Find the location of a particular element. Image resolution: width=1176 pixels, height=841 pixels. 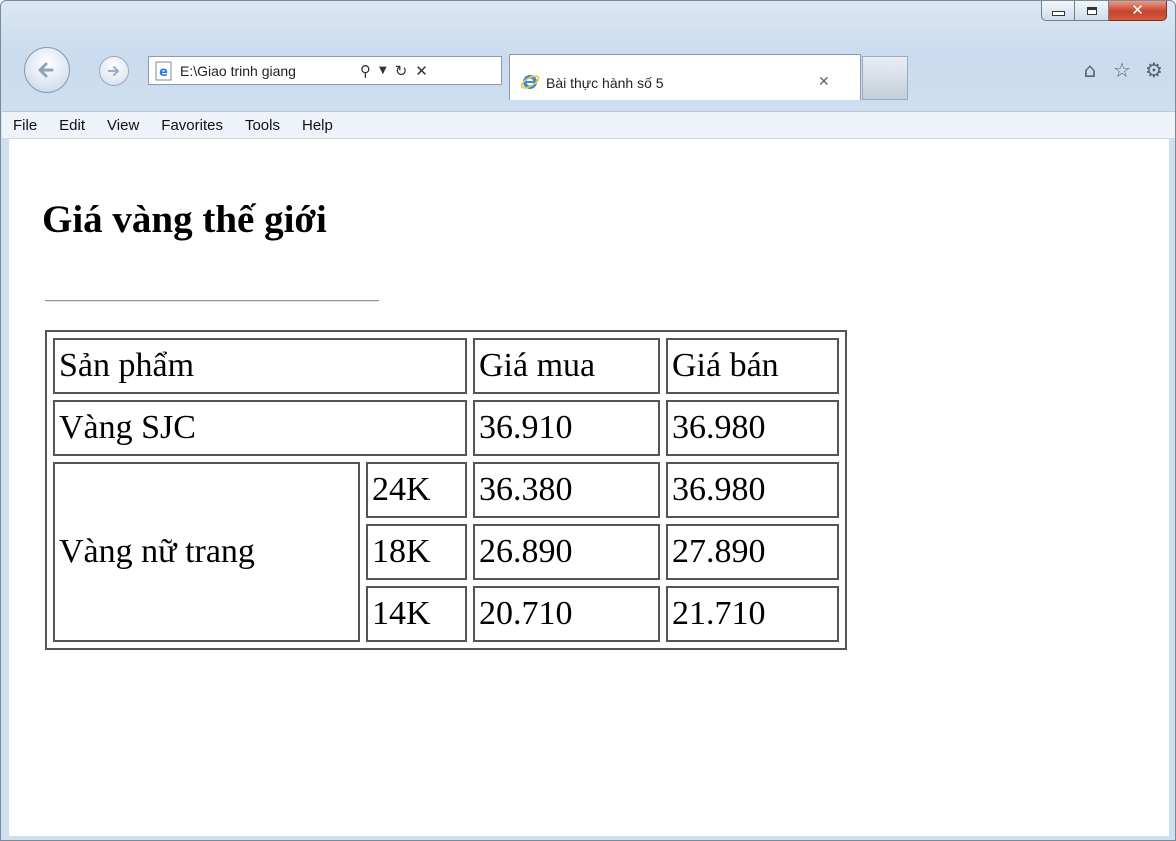

address-bar: e E:\Giao trinh giang ⚲ ▼ ↻ ✕ is located at coordinates (325, 70).